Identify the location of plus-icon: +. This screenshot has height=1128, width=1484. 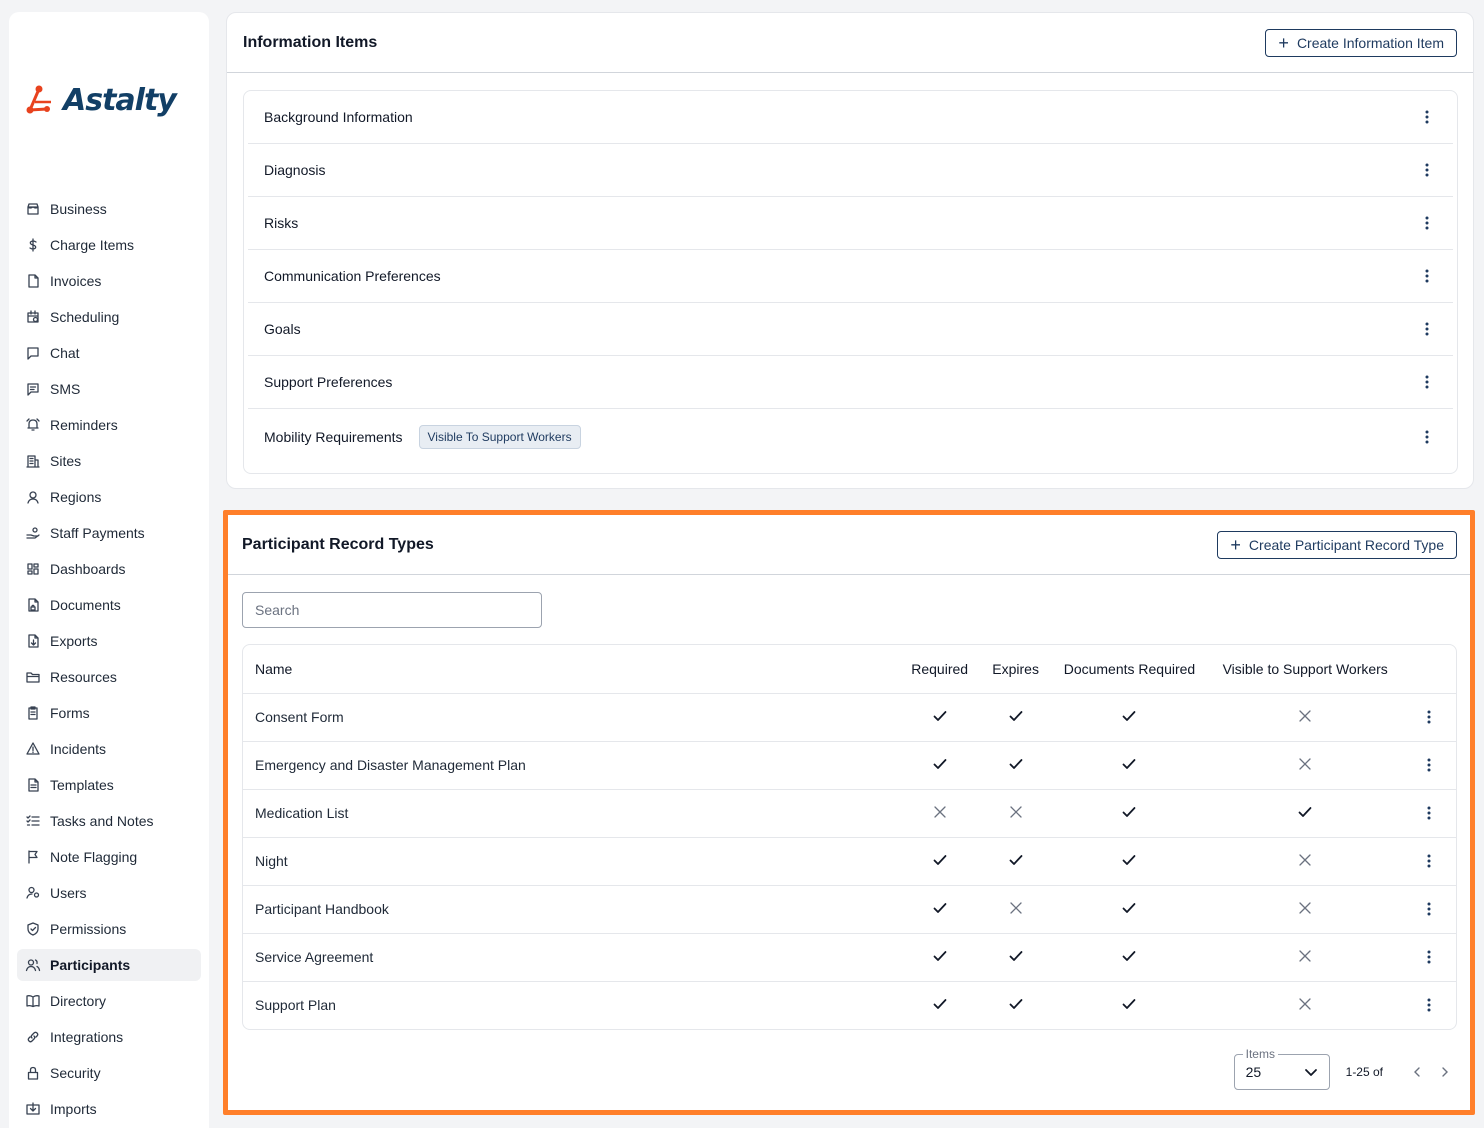
(1283, 42).